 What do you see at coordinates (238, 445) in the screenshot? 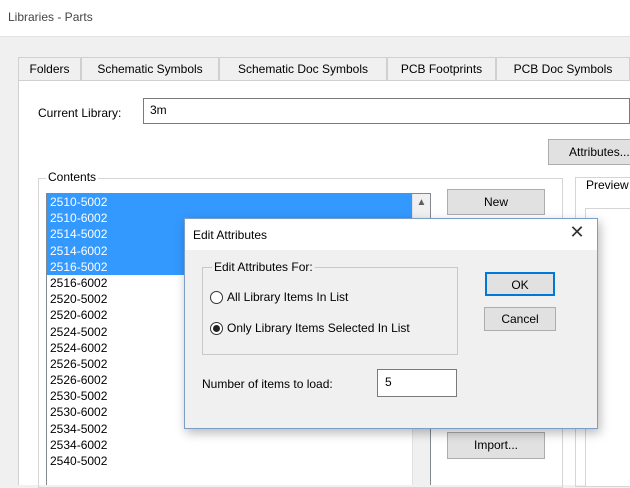
I see `list-item: 2534-6002` at bounding box center [238, 445].